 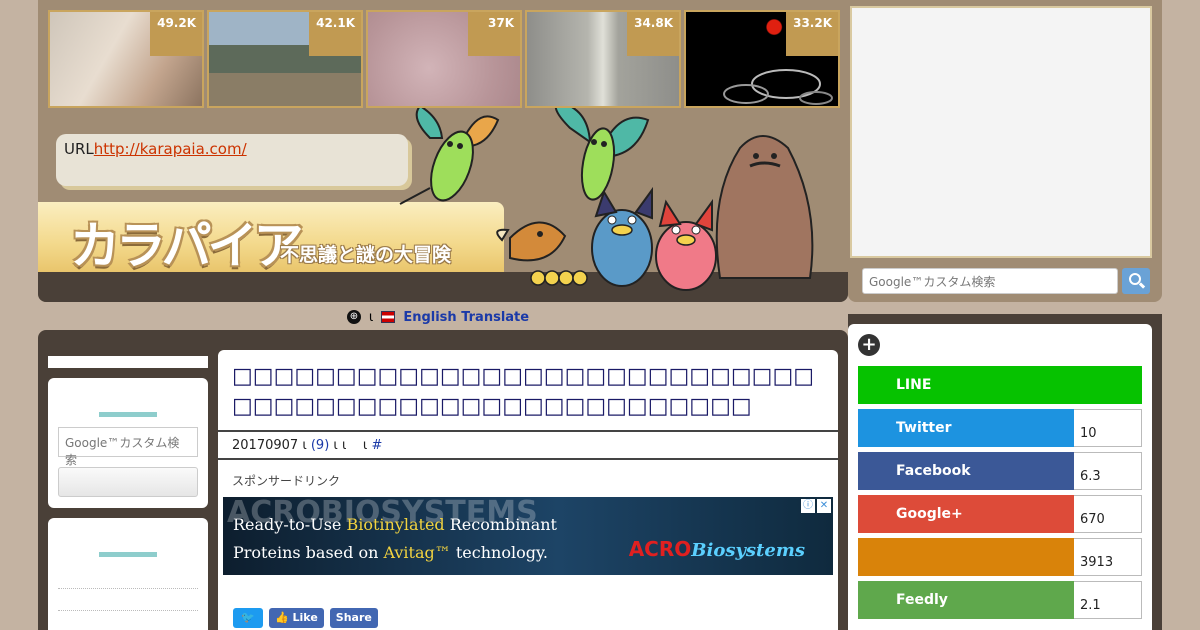 I want to click on view-count-badge: 49.2K, so click(x=176, y=34).